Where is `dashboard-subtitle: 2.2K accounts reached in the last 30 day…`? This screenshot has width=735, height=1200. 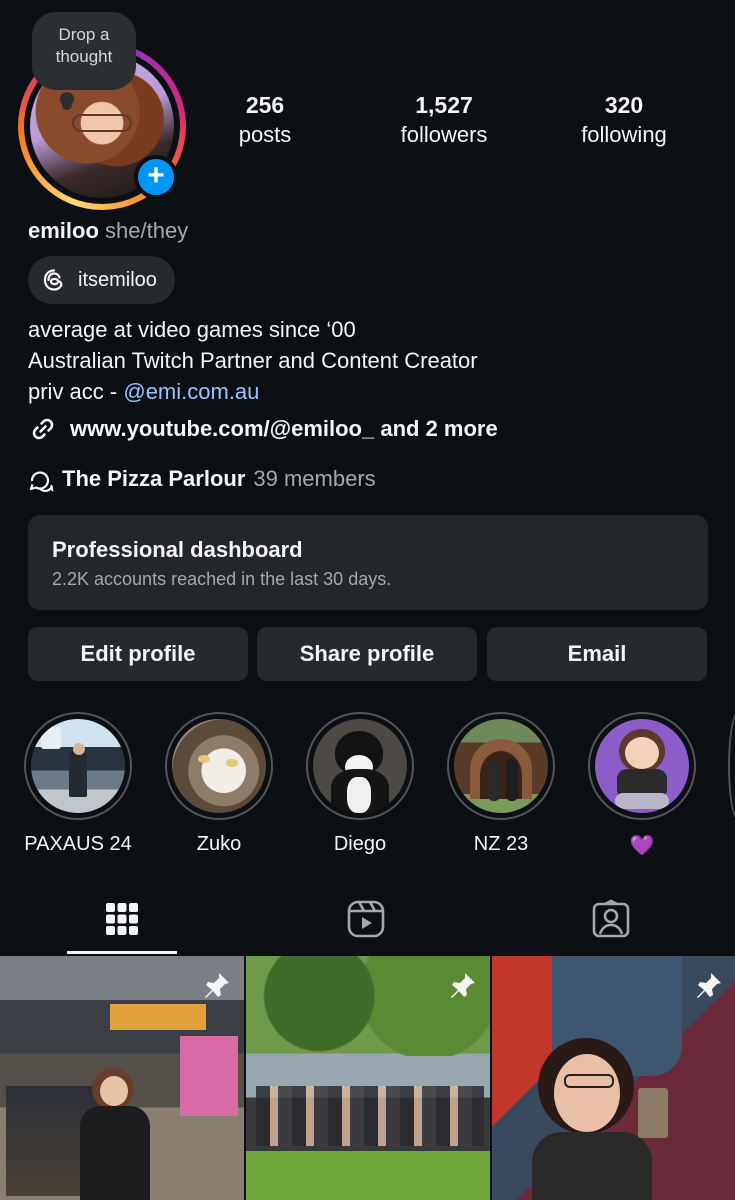 dashboard-subtitle: 2.2K accounts reached in the last 30 day… is located at coordinates (222, 579).